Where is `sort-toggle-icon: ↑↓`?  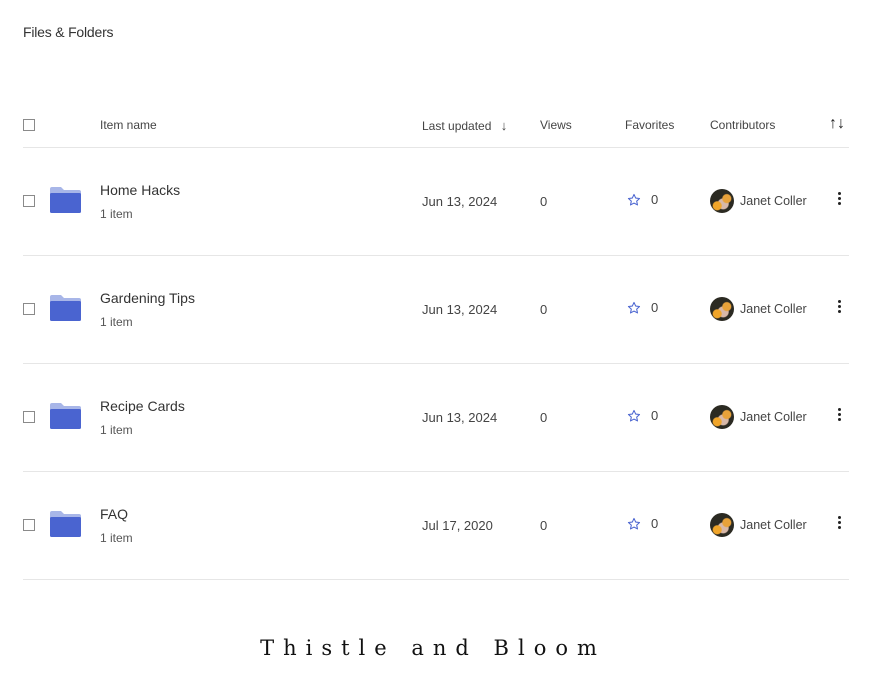 sort-toggle-icon: ↑↓ is located at coordinates (837, 124).